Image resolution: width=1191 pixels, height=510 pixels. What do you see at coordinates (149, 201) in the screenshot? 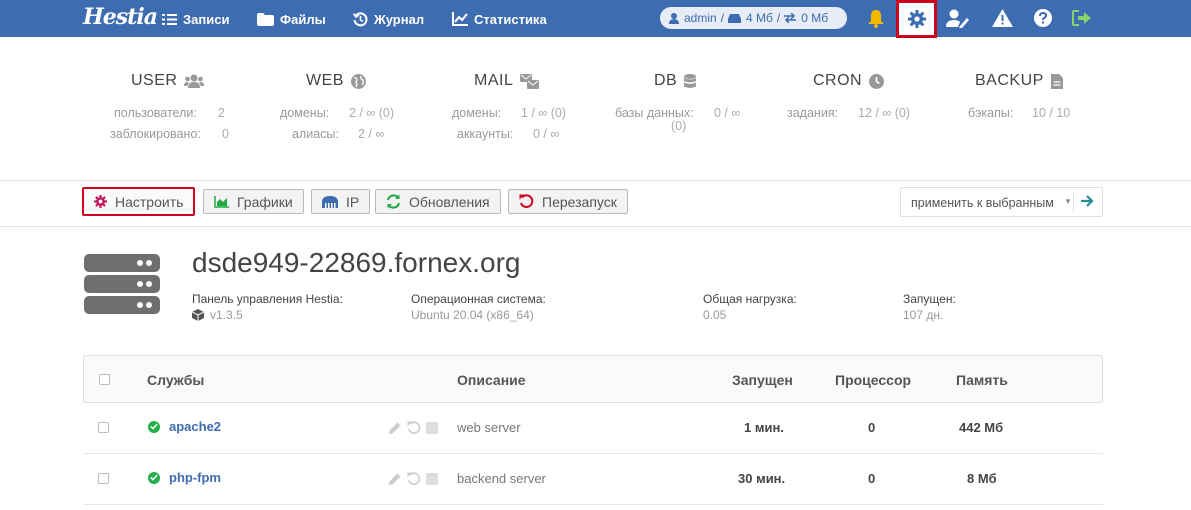
I see `configure-label: Настроить` at bounding box center [149, 201].